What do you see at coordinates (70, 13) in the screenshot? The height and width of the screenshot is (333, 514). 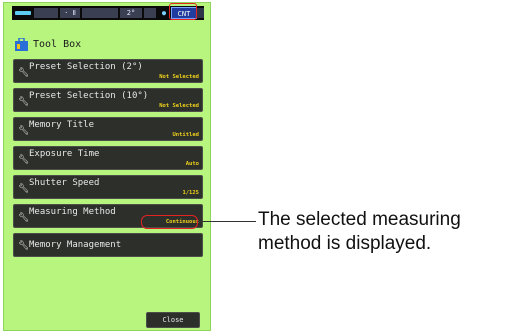 I see `status-cell-2: · Ⅱ` at bounding box center [70, 13].